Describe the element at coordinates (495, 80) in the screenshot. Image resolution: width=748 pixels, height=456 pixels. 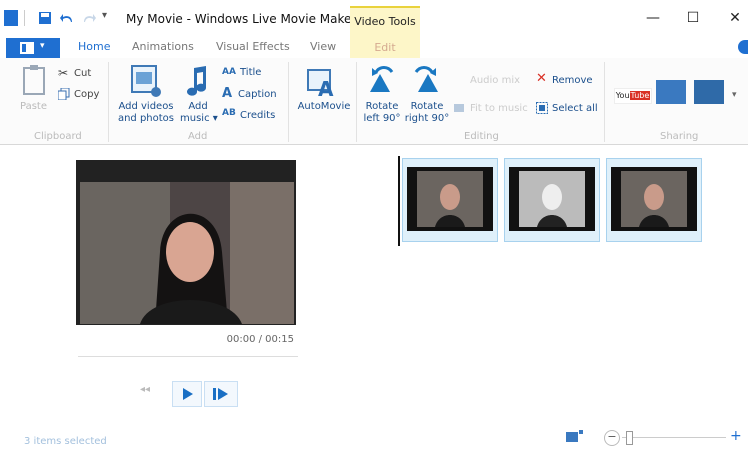
I see `audio-mix-button: Audio mix` at that location.